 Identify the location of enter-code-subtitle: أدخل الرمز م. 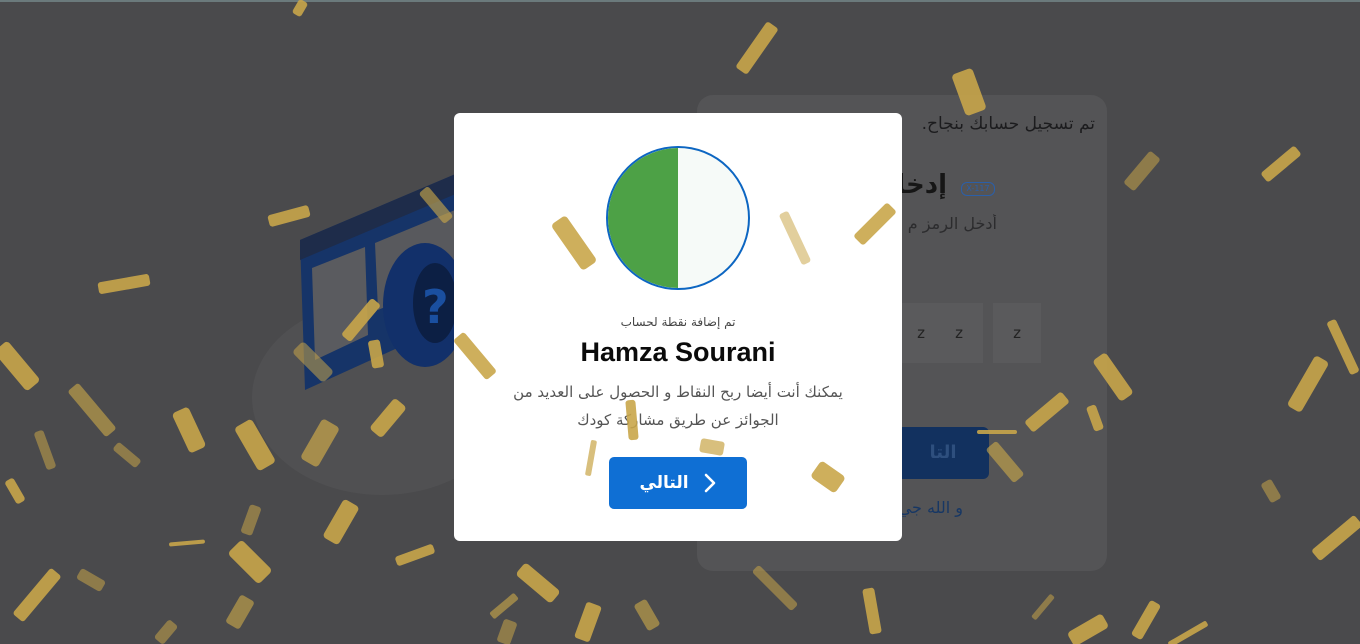
(952, 223).